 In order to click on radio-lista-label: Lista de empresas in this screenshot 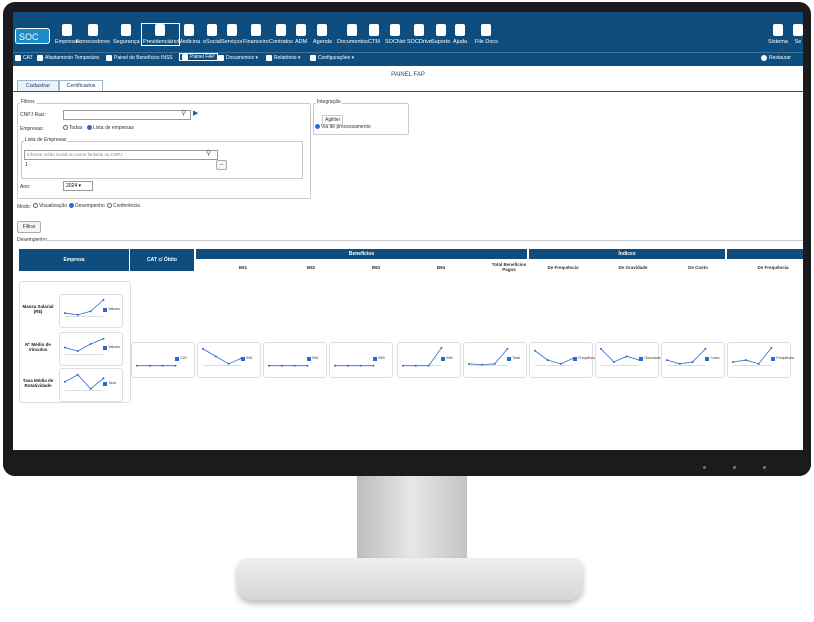, I will do `click(113, 128)`.